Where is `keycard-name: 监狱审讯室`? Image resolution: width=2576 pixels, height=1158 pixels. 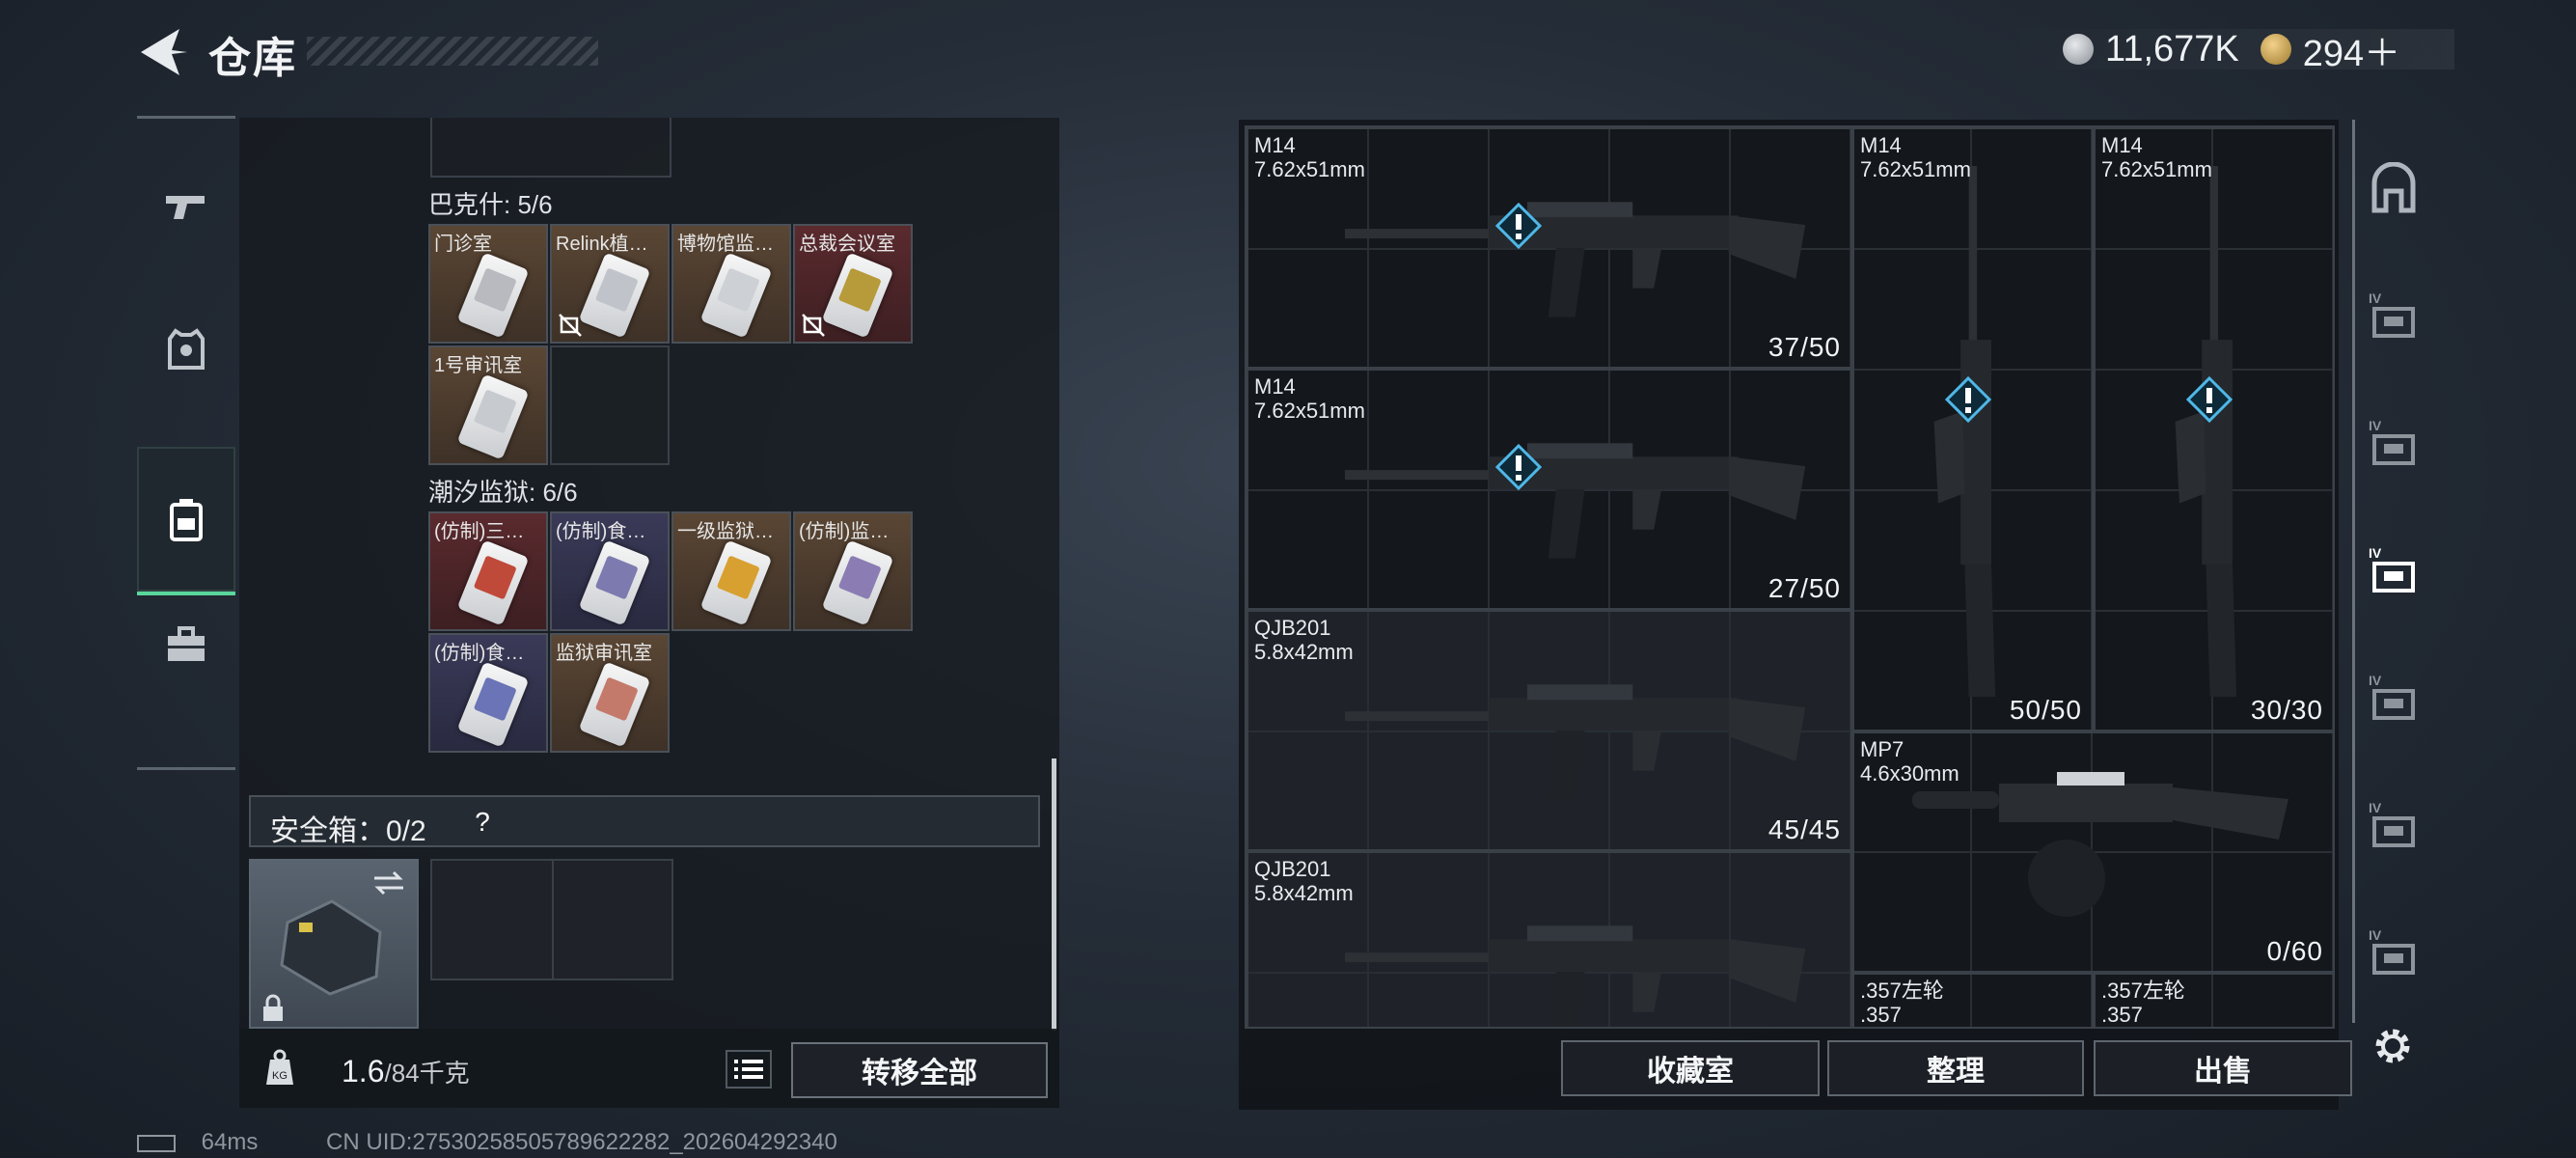 keycard-name: 监狱审讯室 is located at coordinates (604, 653).